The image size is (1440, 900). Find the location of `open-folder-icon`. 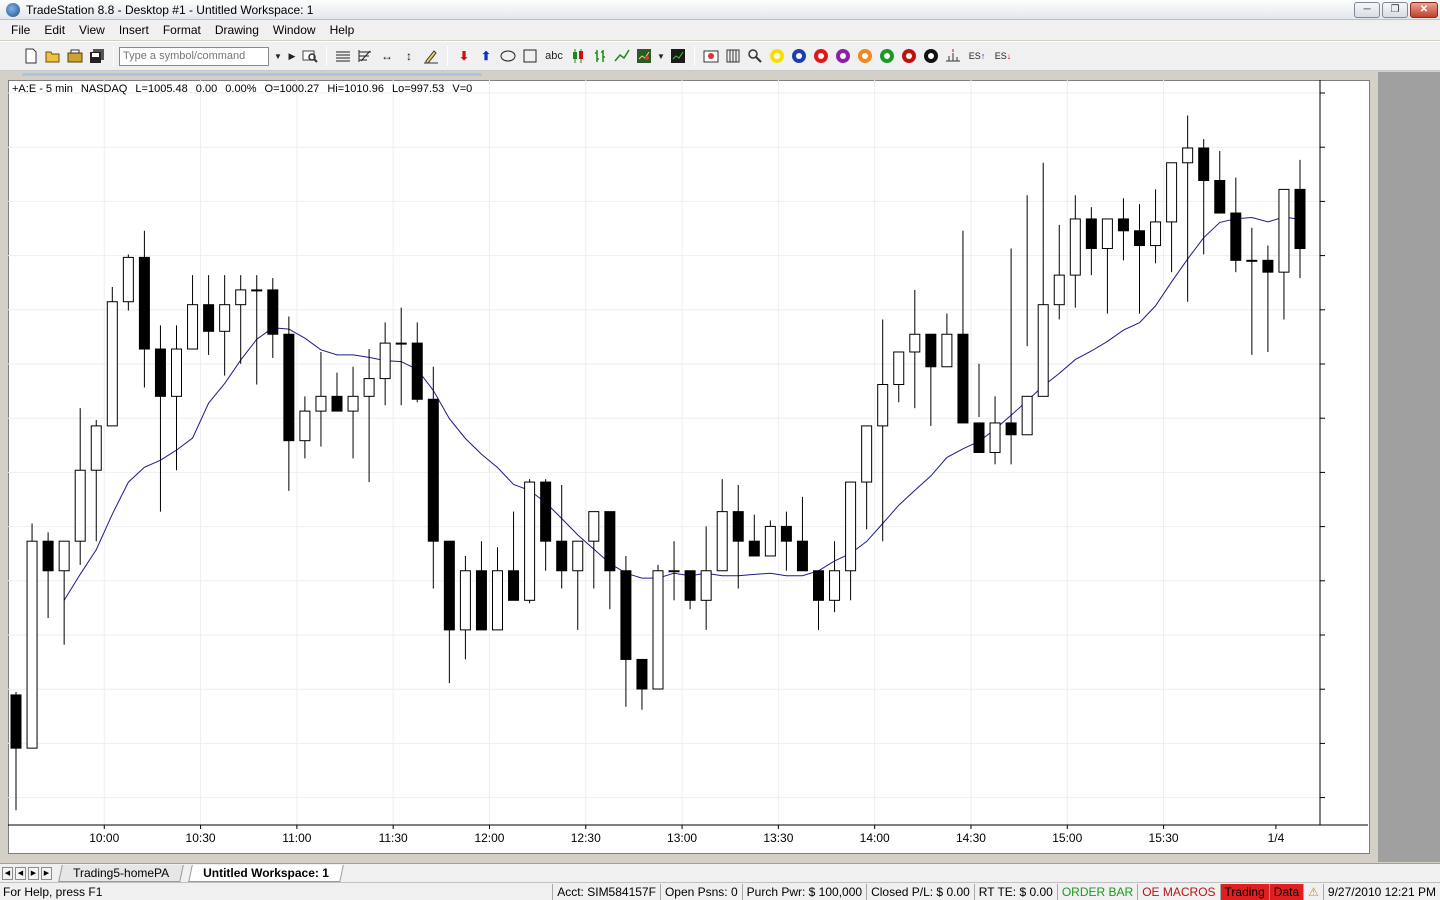

open-folder-icon is located at coordinates (52, 57).